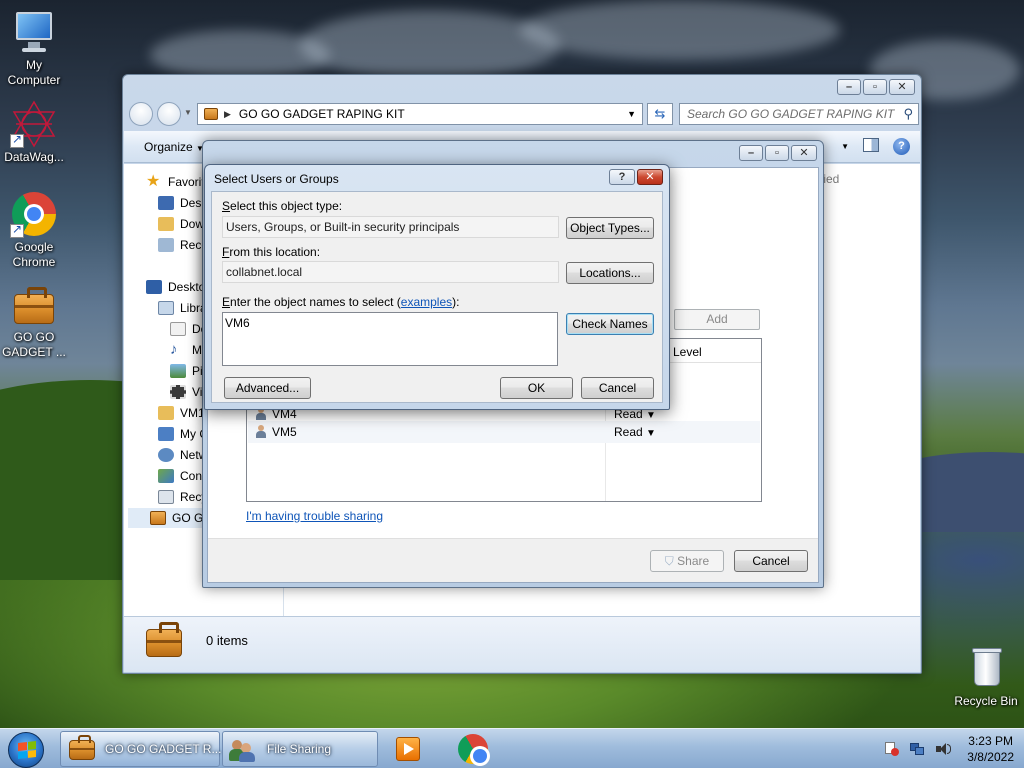  What do you see at coordinates (271, 252) in the screenshot?
I see `location-label: From this location:` at bounding box center [271, 252].